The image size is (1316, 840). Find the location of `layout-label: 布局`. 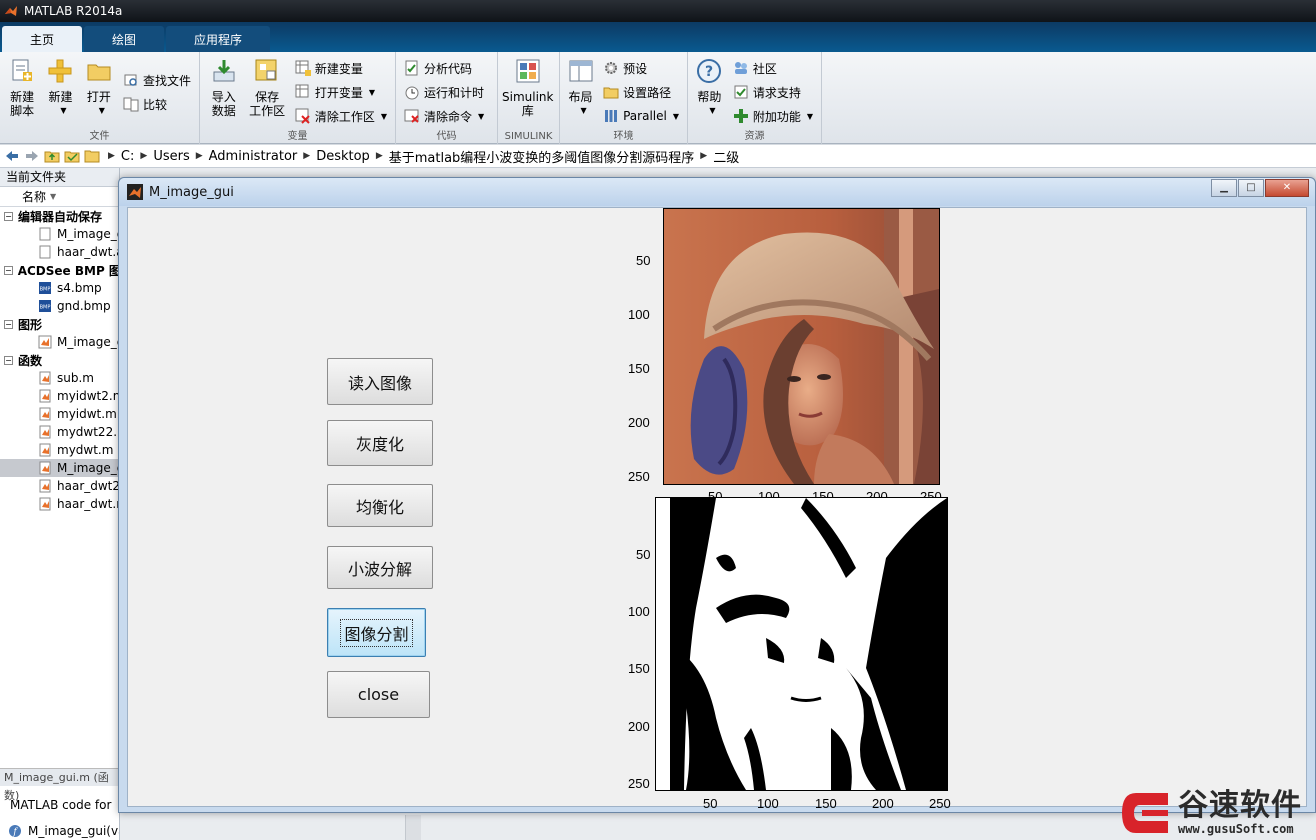

layout-label: 布局 is located at coordinates (580, 97).